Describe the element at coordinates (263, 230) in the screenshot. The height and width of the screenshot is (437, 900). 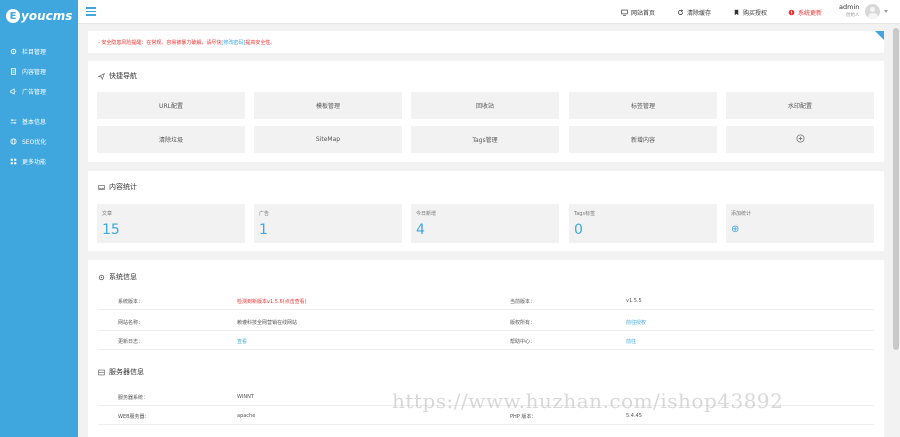
I see `stat-value: 1` at that location.